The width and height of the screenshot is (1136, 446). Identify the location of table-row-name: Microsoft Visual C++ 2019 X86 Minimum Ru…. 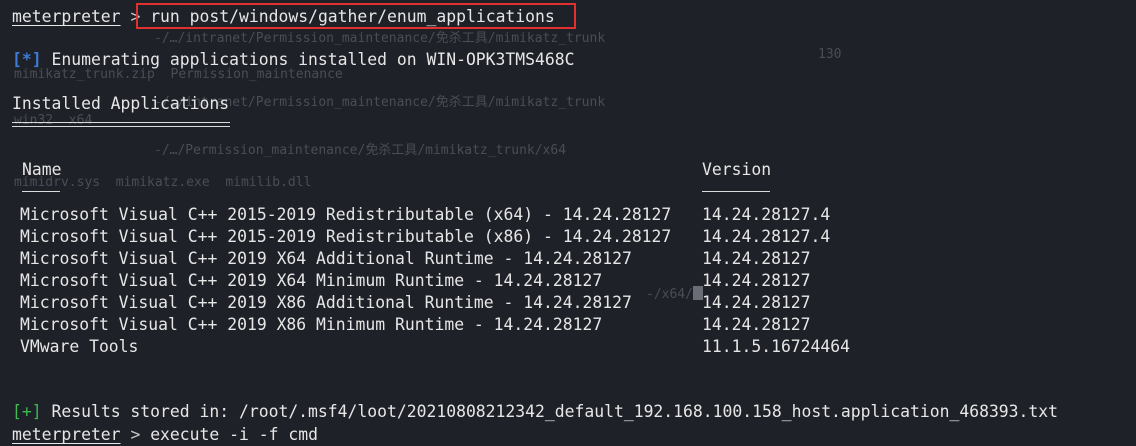
(311, 324).